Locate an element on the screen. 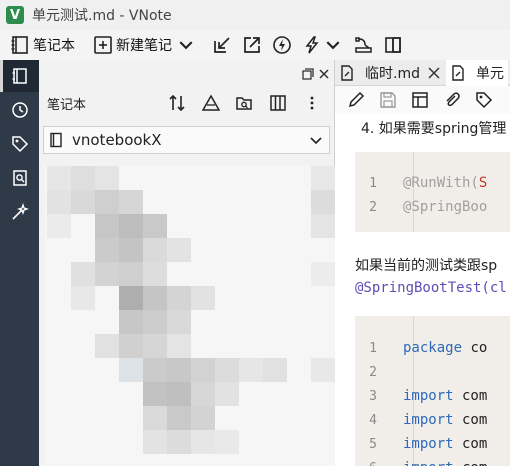 This screenshot has height=466, width=510. code-block is located at coordinates (432, 192).